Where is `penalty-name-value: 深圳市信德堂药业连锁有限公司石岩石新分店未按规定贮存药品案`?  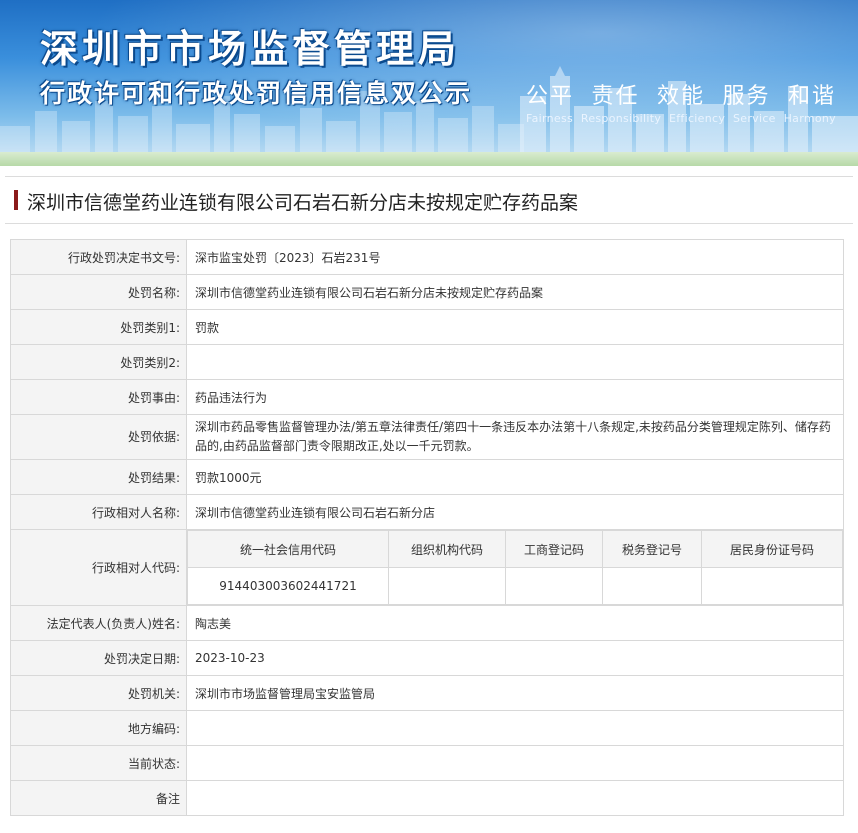 penalty-name-value: 深圳市信德堂药业连锁有限公司石岩石新分店未按规定贮存药品案 is located at coordinates (515, 292).